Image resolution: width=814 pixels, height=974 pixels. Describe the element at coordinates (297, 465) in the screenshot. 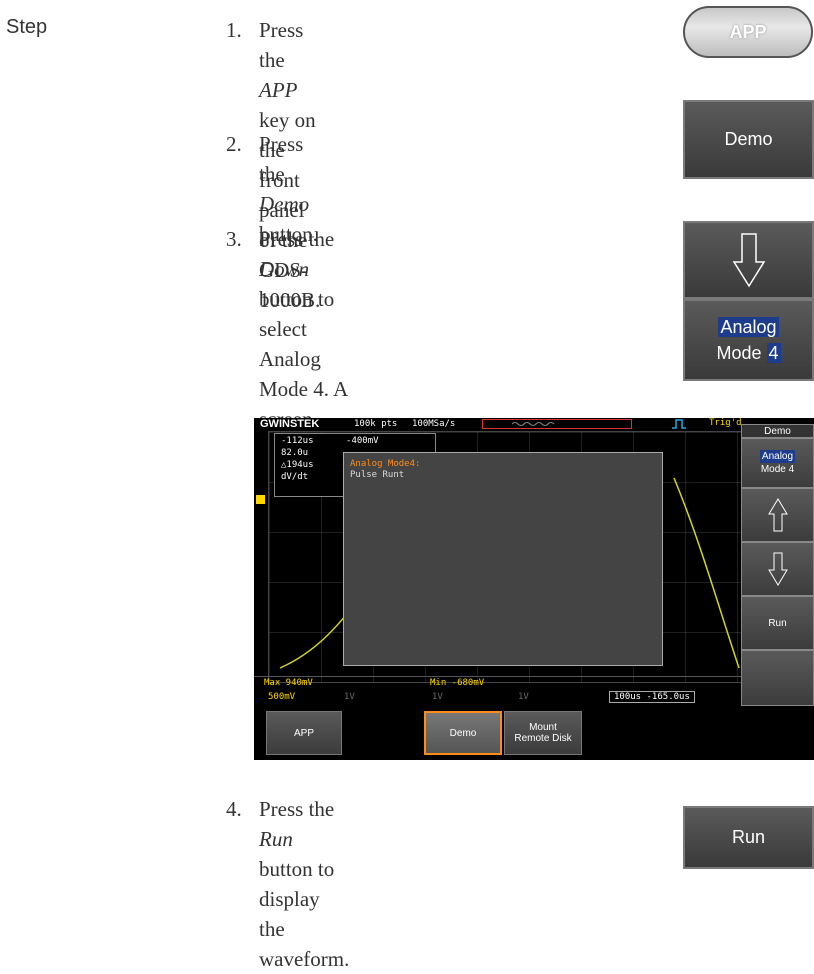

I see `readout-line: △194us` at that location.